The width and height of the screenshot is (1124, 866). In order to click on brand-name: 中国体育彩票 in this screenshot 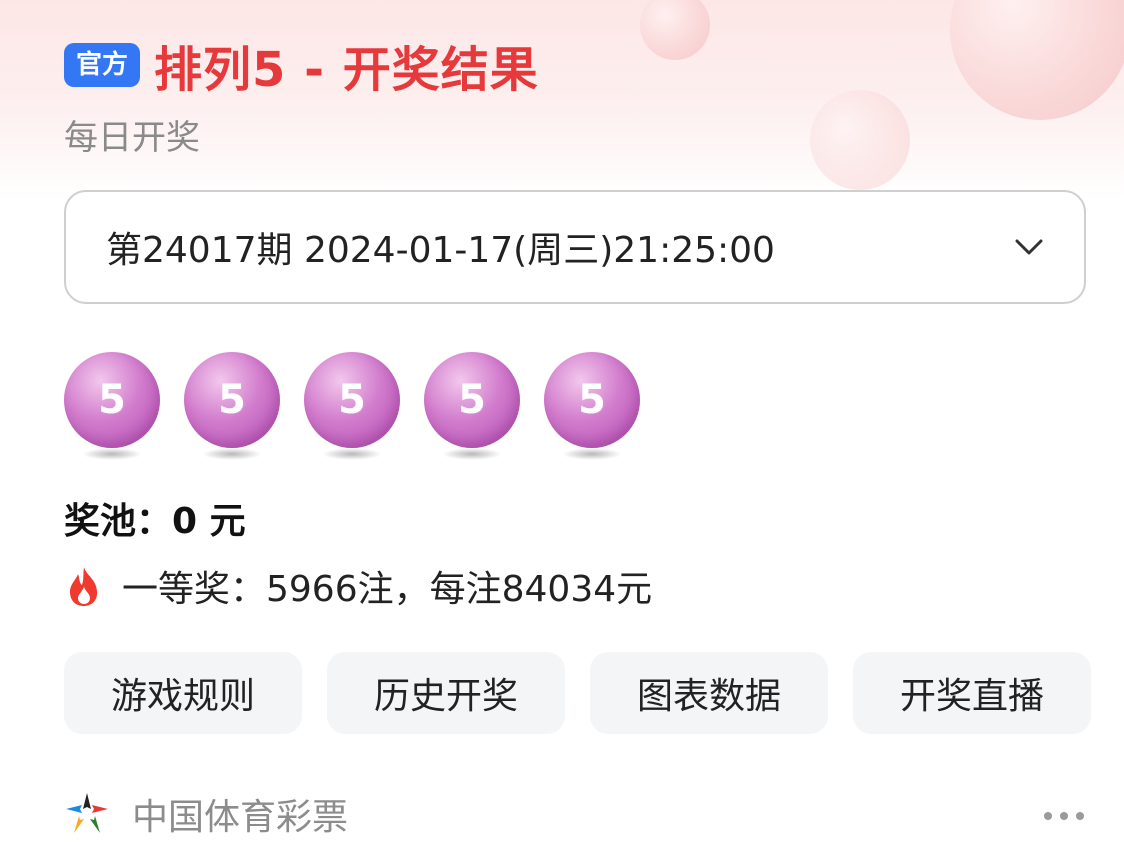, I will do `click(240, 817)`.